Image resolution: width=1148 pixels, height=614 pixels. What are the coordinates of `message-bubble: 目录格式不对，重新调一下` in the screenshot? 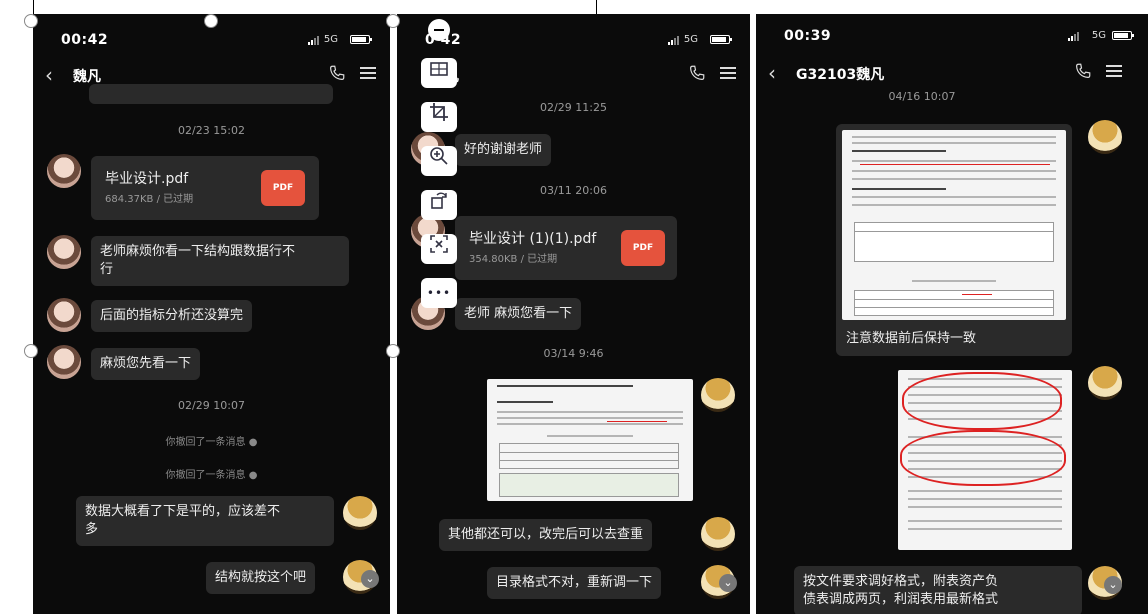 It's located at (574, 583).